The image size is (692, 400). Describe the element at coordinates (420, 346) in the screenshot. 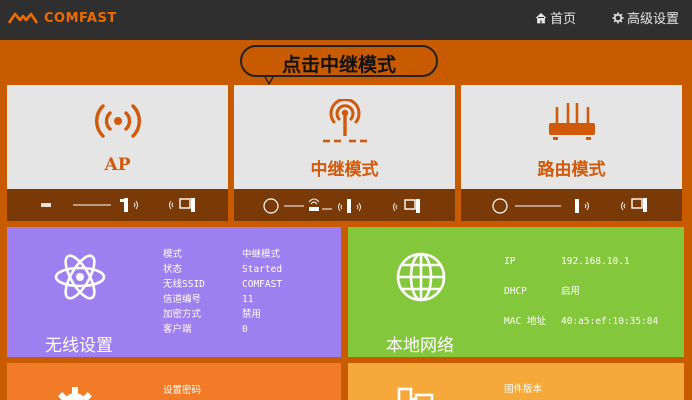

I see `lan-title: 本地网络` at that location.